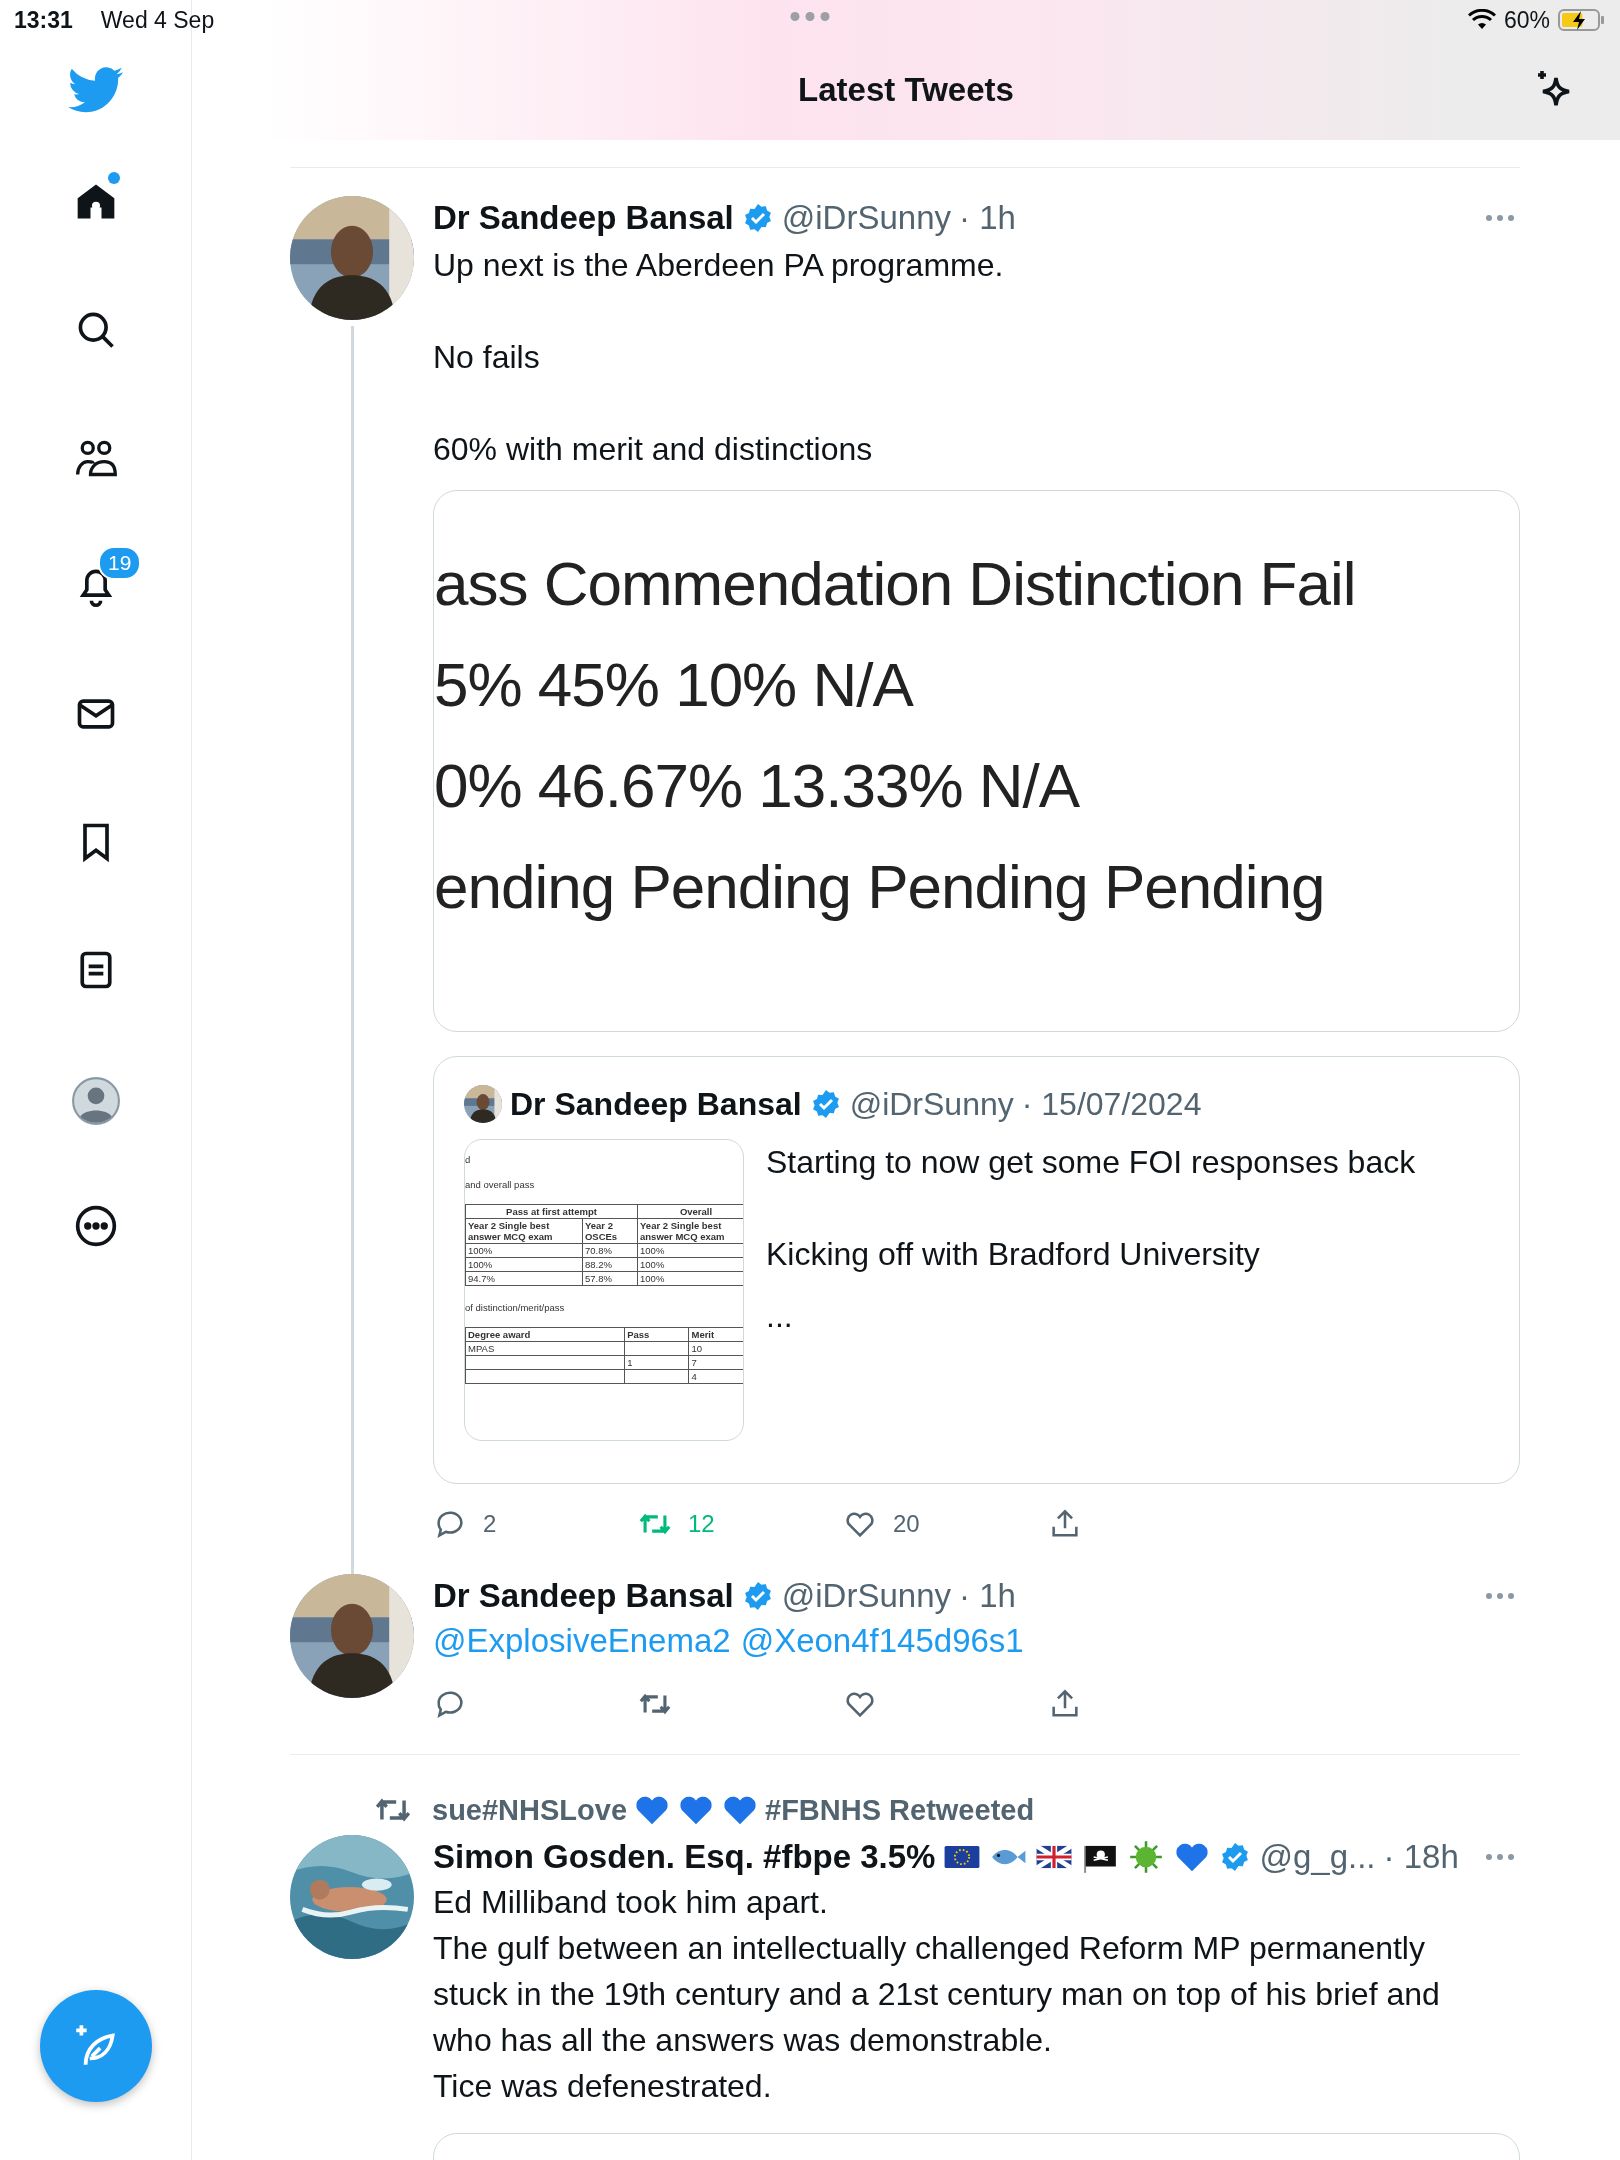  I want to click on wifi-icon, so click(1481, 20).